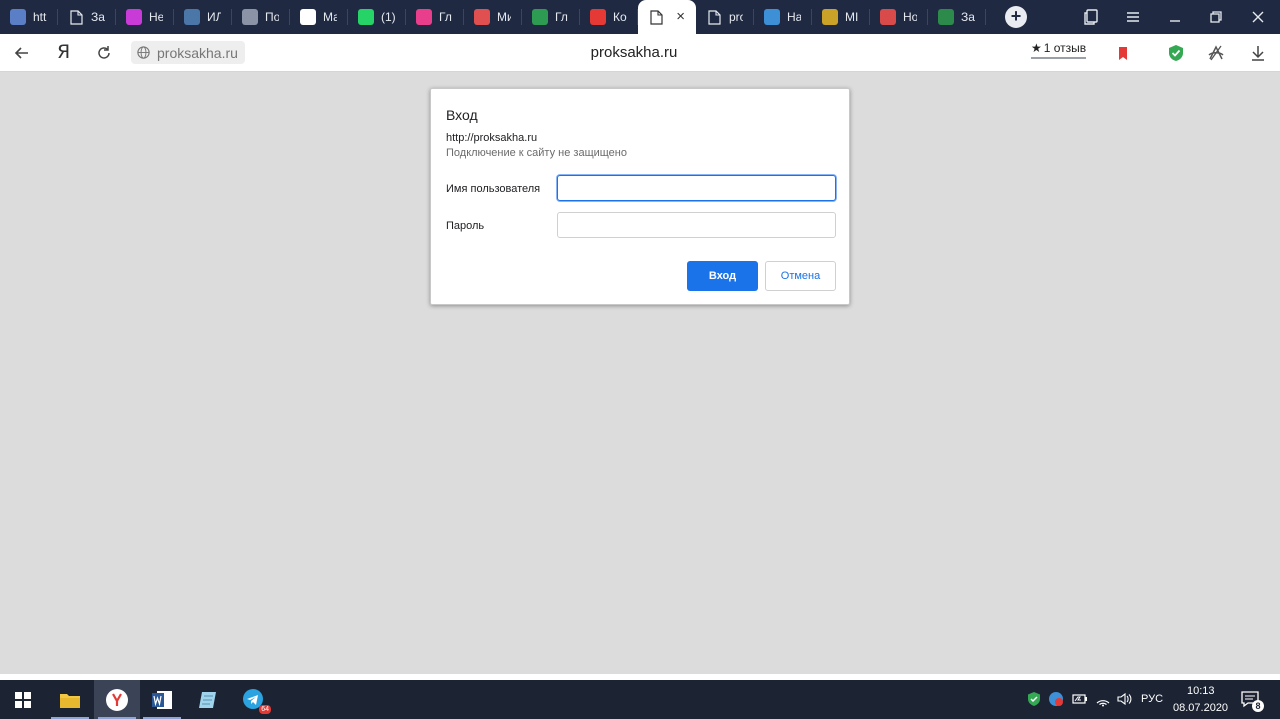  I want to click on colorful-flower-icon, so click(134, 17).